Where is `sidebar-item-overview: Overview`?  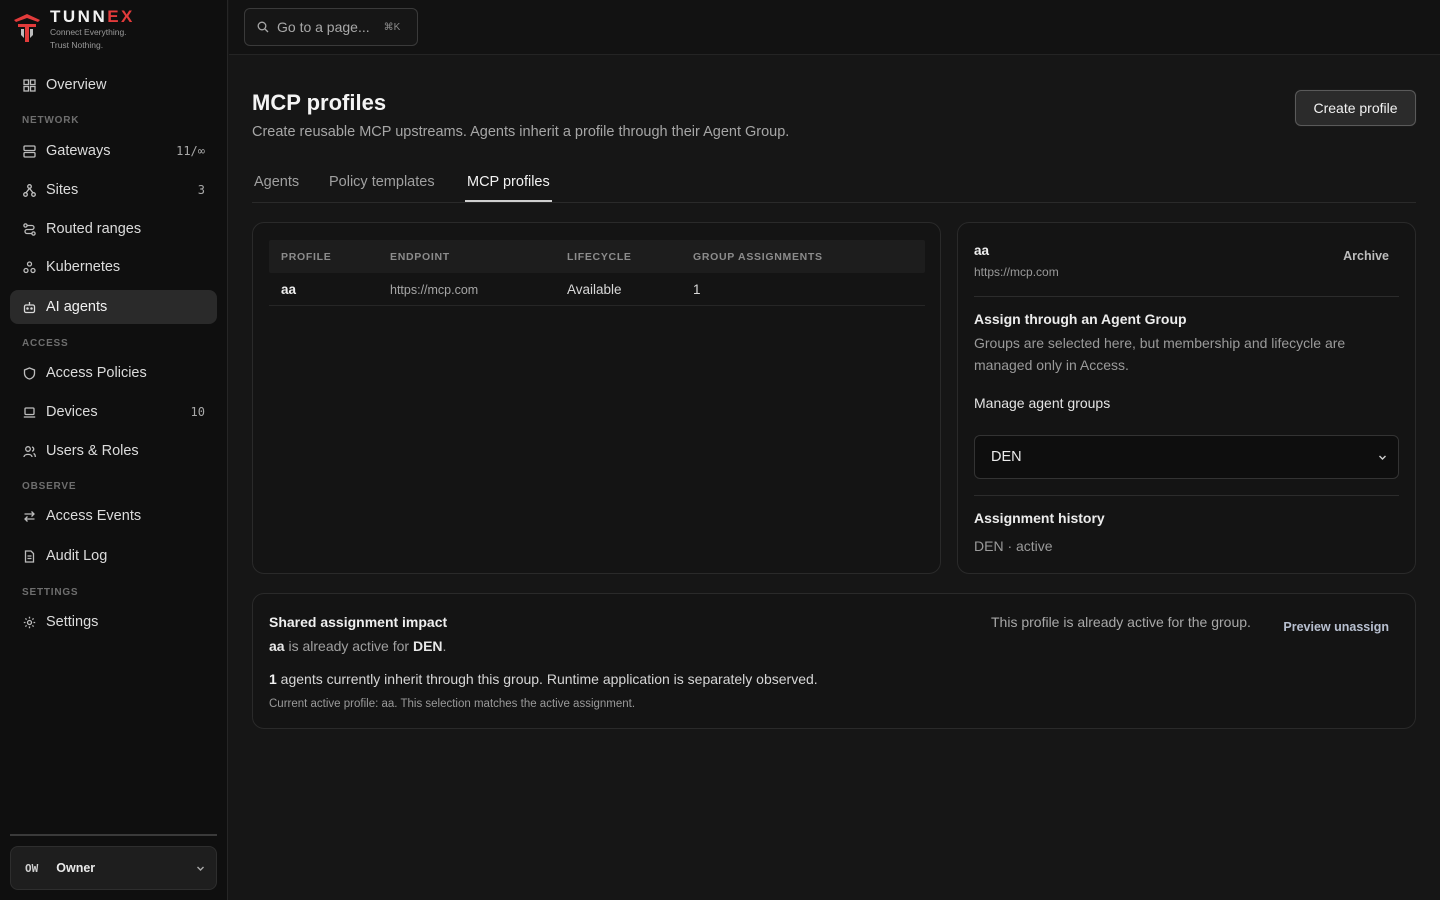 sidebar-item-overview: Overview is located at coordinates (113, 85).